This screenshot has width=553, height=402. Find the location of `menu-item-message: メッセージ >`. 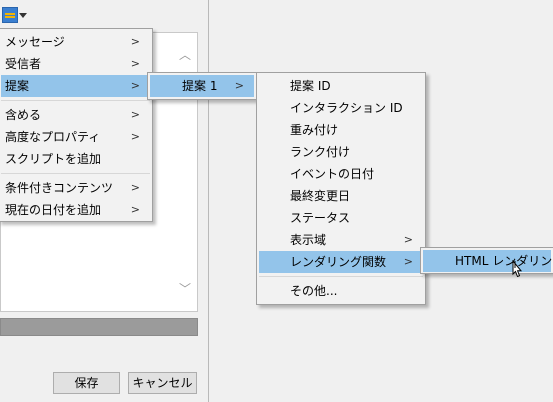

menu-item-message: メッセージ > is located at coordinates (75, 42).